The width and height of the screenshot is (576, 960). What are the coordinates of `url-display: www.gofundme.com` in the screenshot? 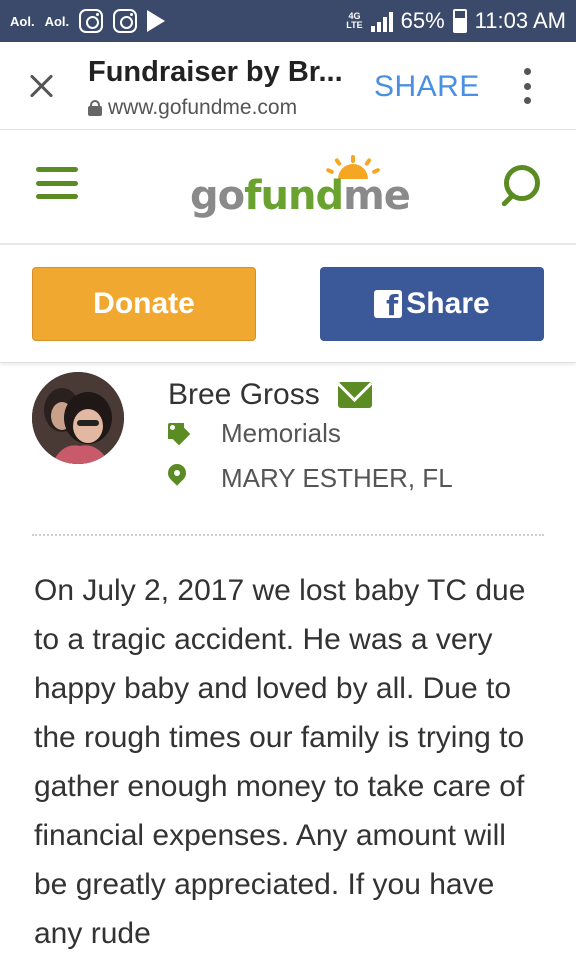 It's located at (192, 108).